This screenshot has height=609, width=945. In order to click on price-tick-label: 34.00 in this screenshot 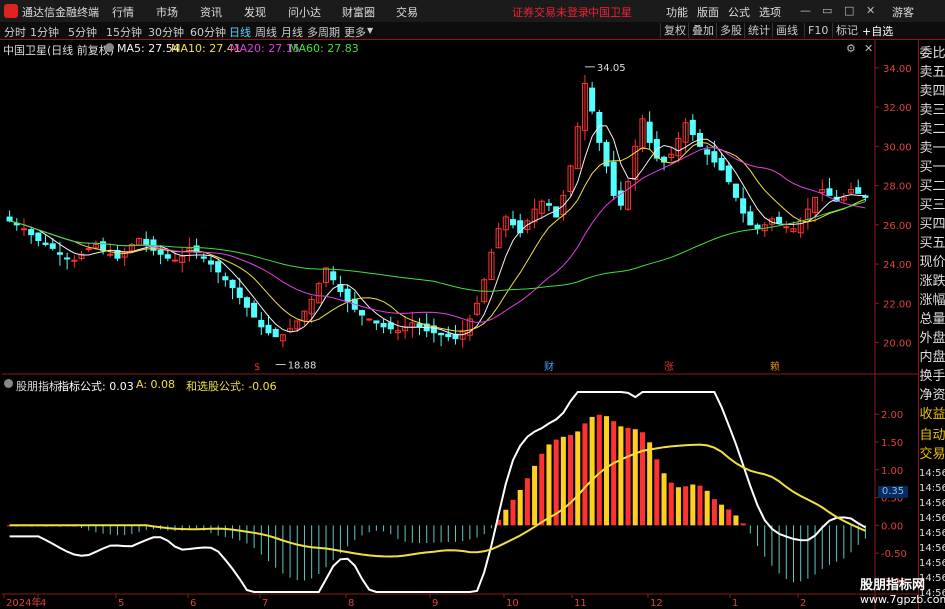, I will do `click(897, 69)`.